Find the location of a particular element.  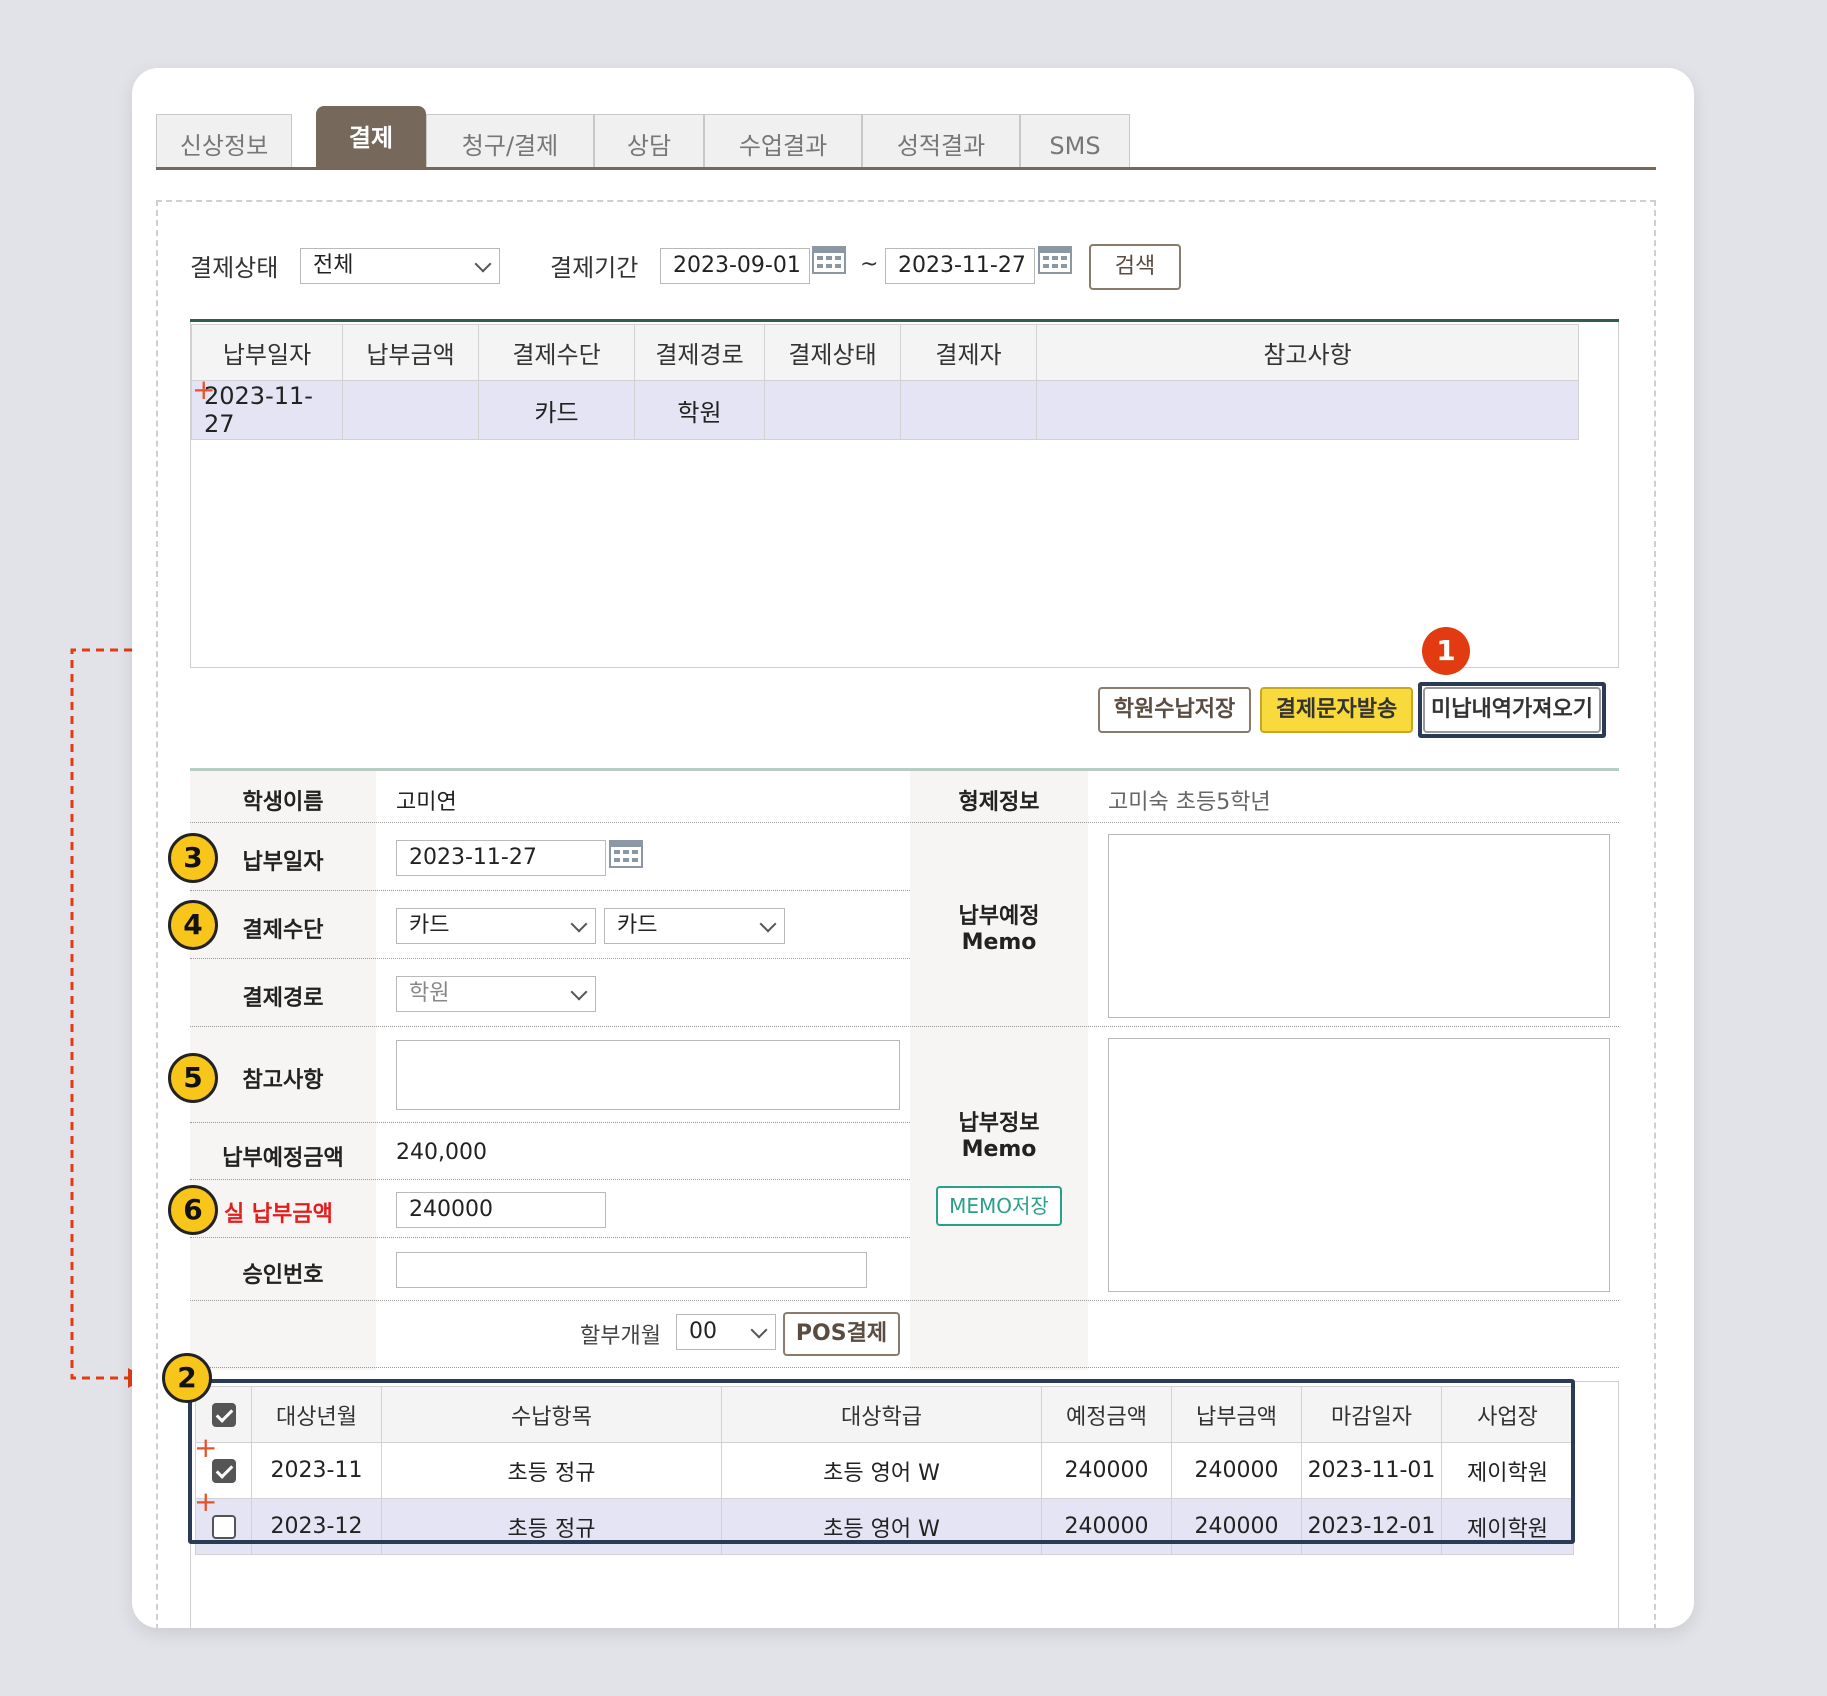

planned-memo-label: 납부예정 is located at coordinates (999, 916).